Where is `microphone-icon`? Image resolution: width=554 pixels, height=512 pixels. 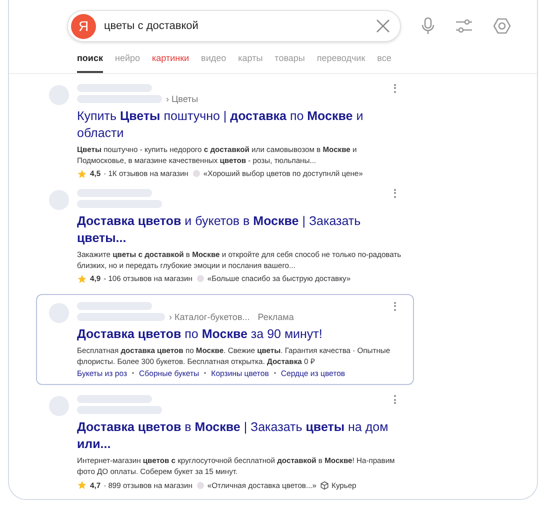
microphone-icon is located at coordinates (428, 26).